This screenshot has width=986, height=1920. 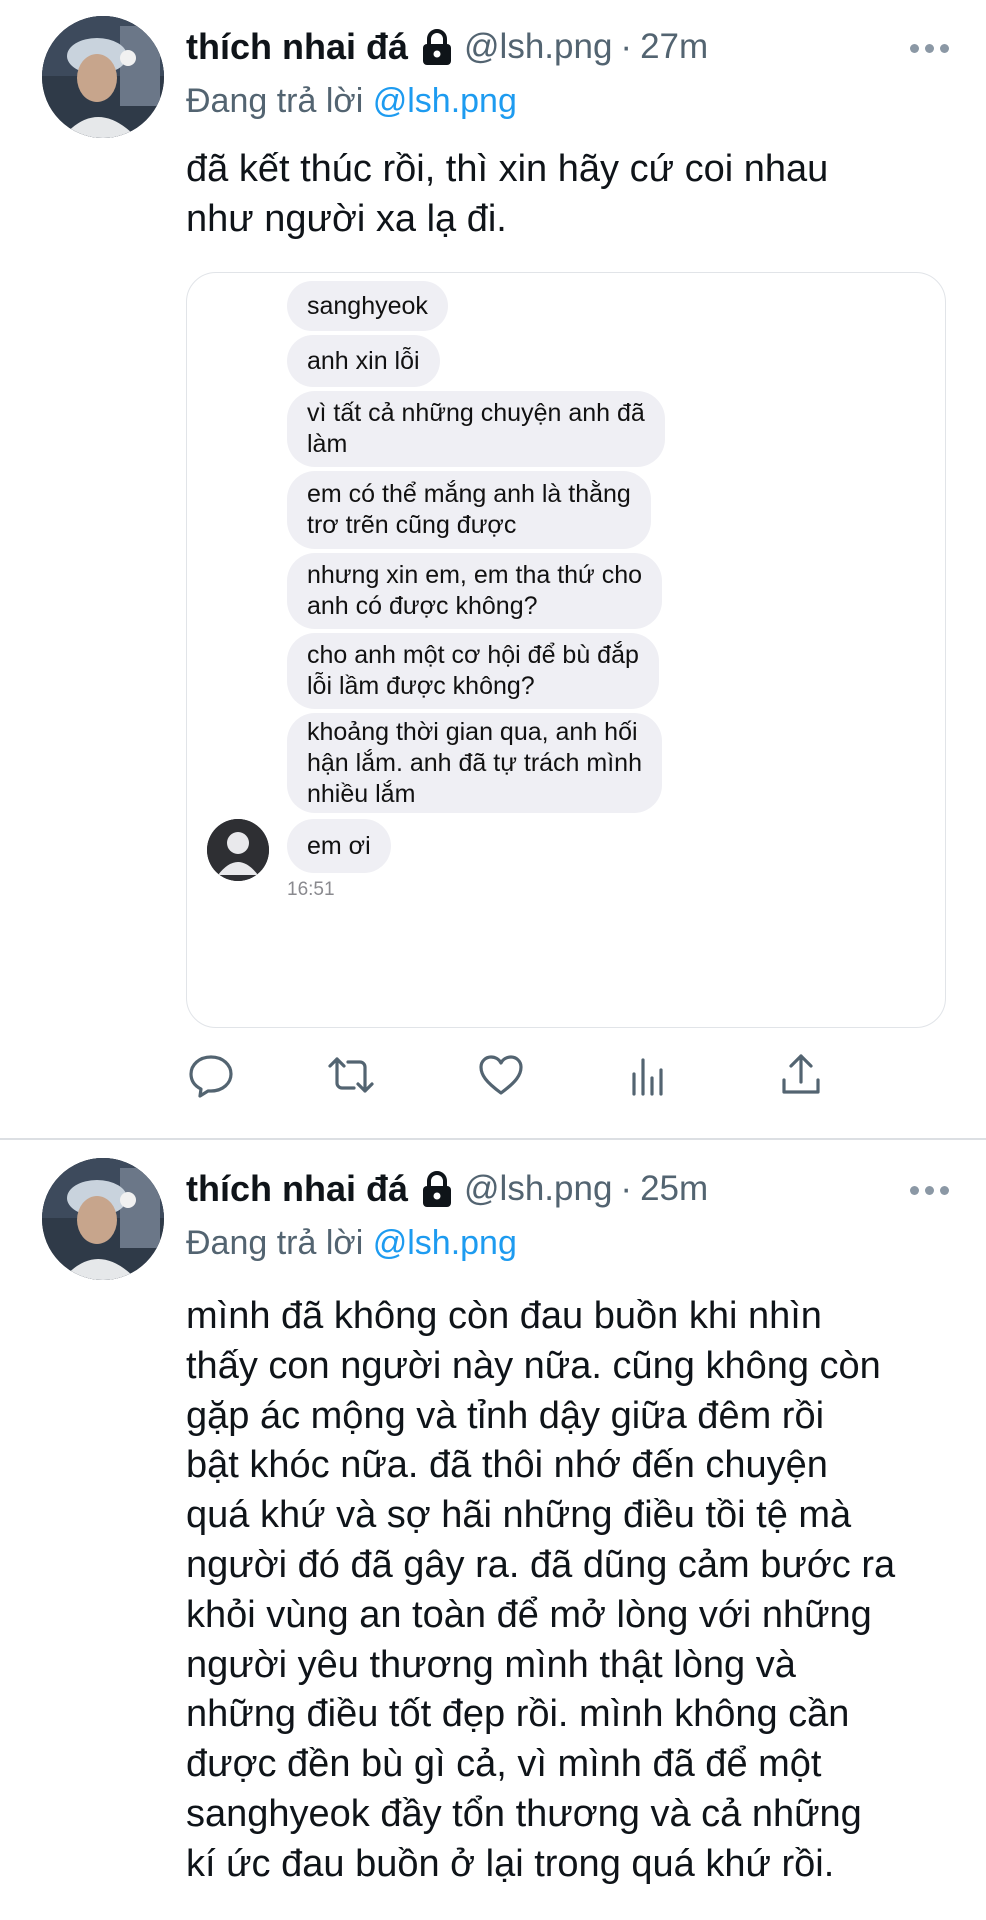 What do you see at coordinates (504, 1316) in the screenshot?
I see `tweet-text-line: mình đã không còn đau buồn khi nhìn` at bounding box center [504, 1316].